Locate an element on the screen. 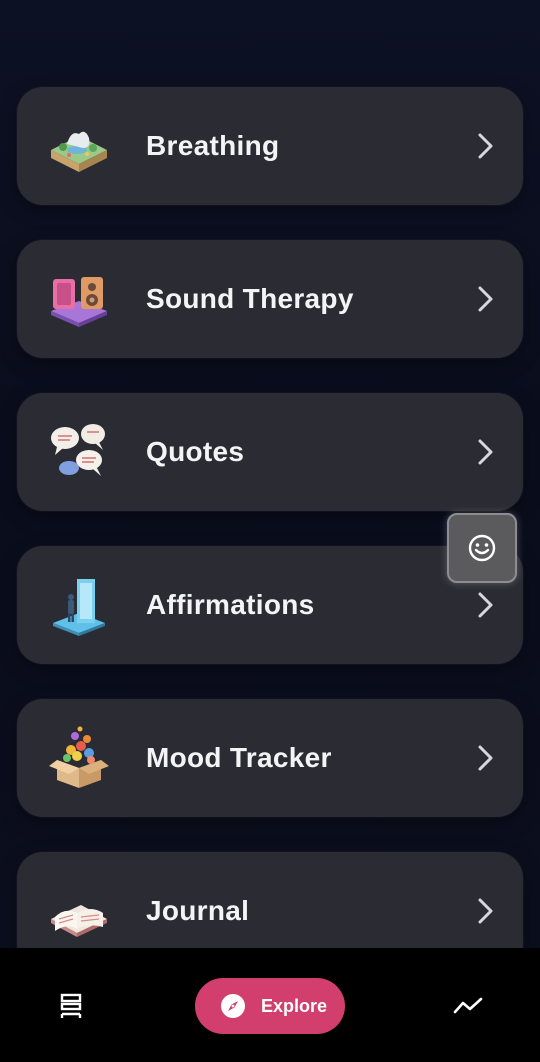 This screenshot has height=1062, width=540. menu-item-label: Journal is located at coordinates (198, 910).